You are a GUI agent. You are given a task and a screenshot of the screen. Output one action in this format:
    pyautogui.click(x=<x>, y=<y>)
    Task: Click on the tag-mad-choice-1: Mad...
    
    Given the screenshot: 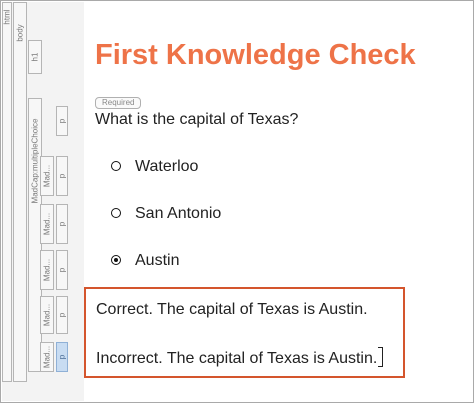 What is the action you would take?
    pyautogui.click(x=47, y=176)
    